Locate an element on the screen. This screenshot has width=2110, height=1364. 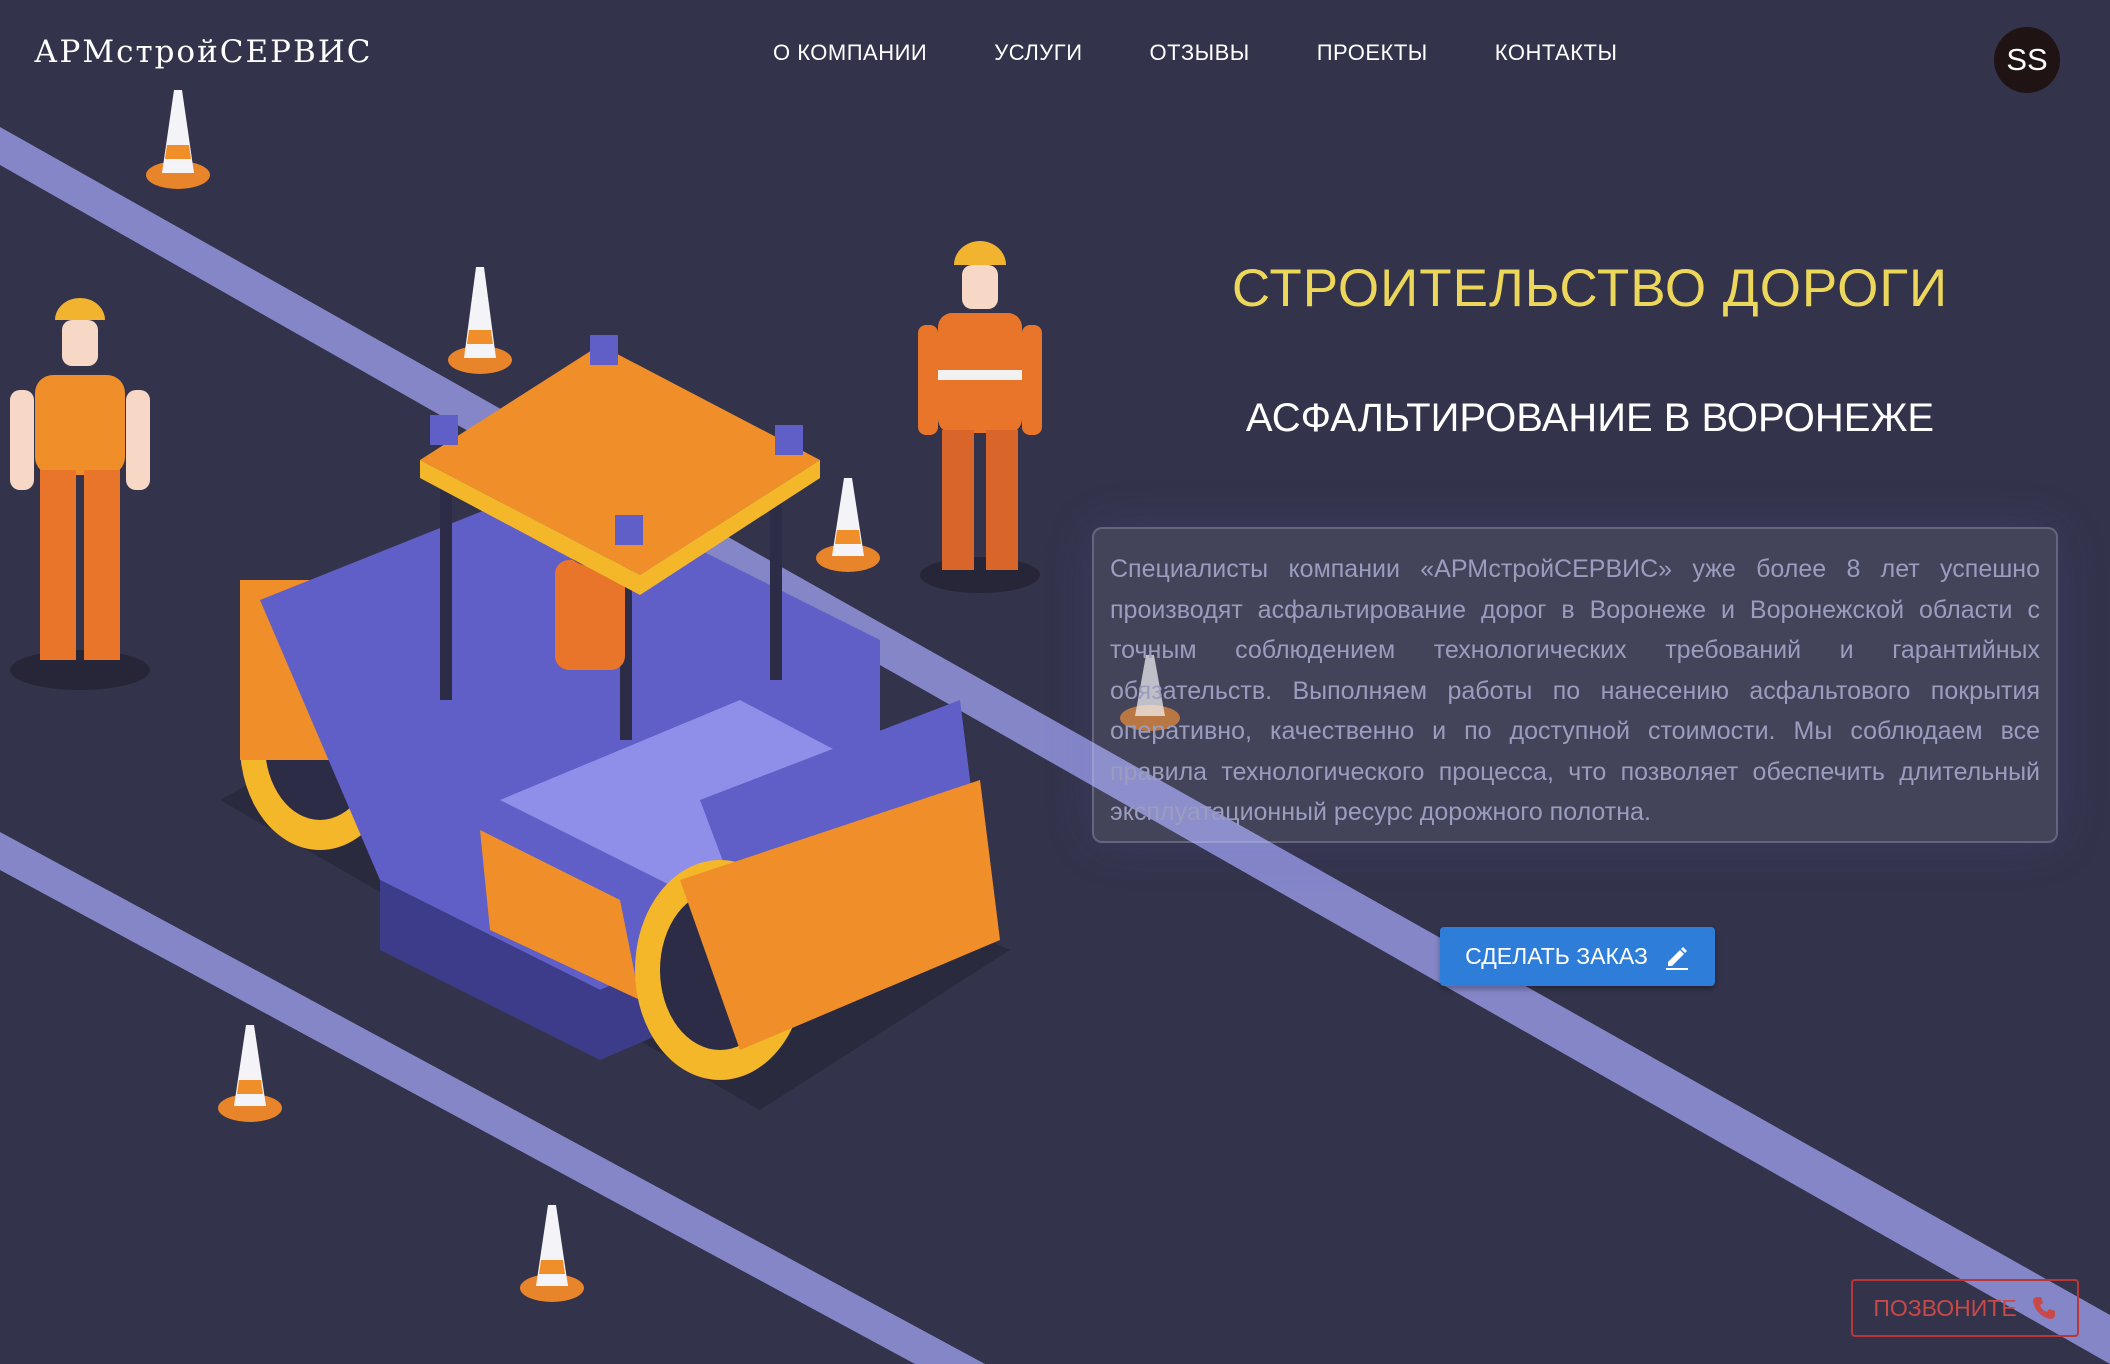
hero-subtitle: АСФАЛЬТИРОВАНИЕ В ВОРОНЕЖЕ is located at coordinates (1590, 418).